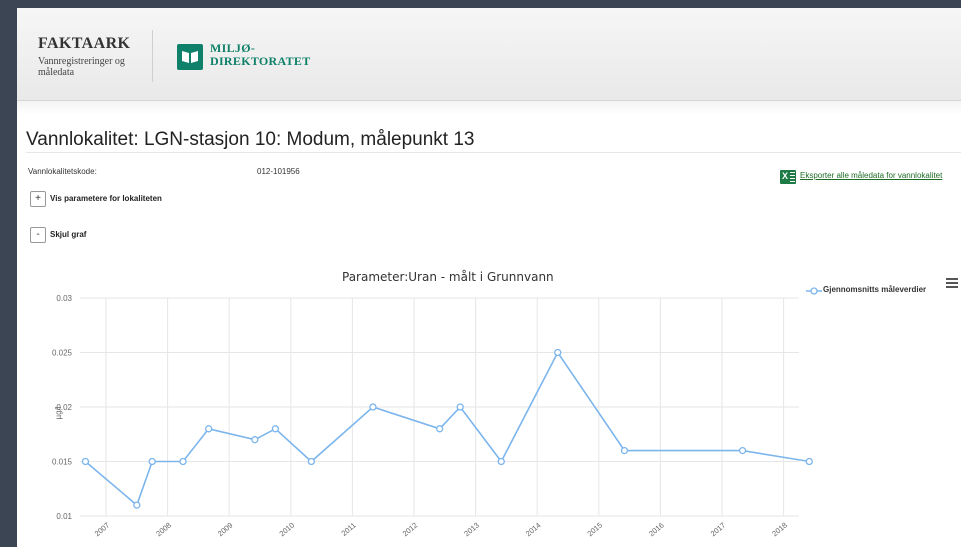 The image size is (961, 547). Describe the element at coordinates (471, 530) in the screenshot. I see `x-tick-label: 2013` at that location.